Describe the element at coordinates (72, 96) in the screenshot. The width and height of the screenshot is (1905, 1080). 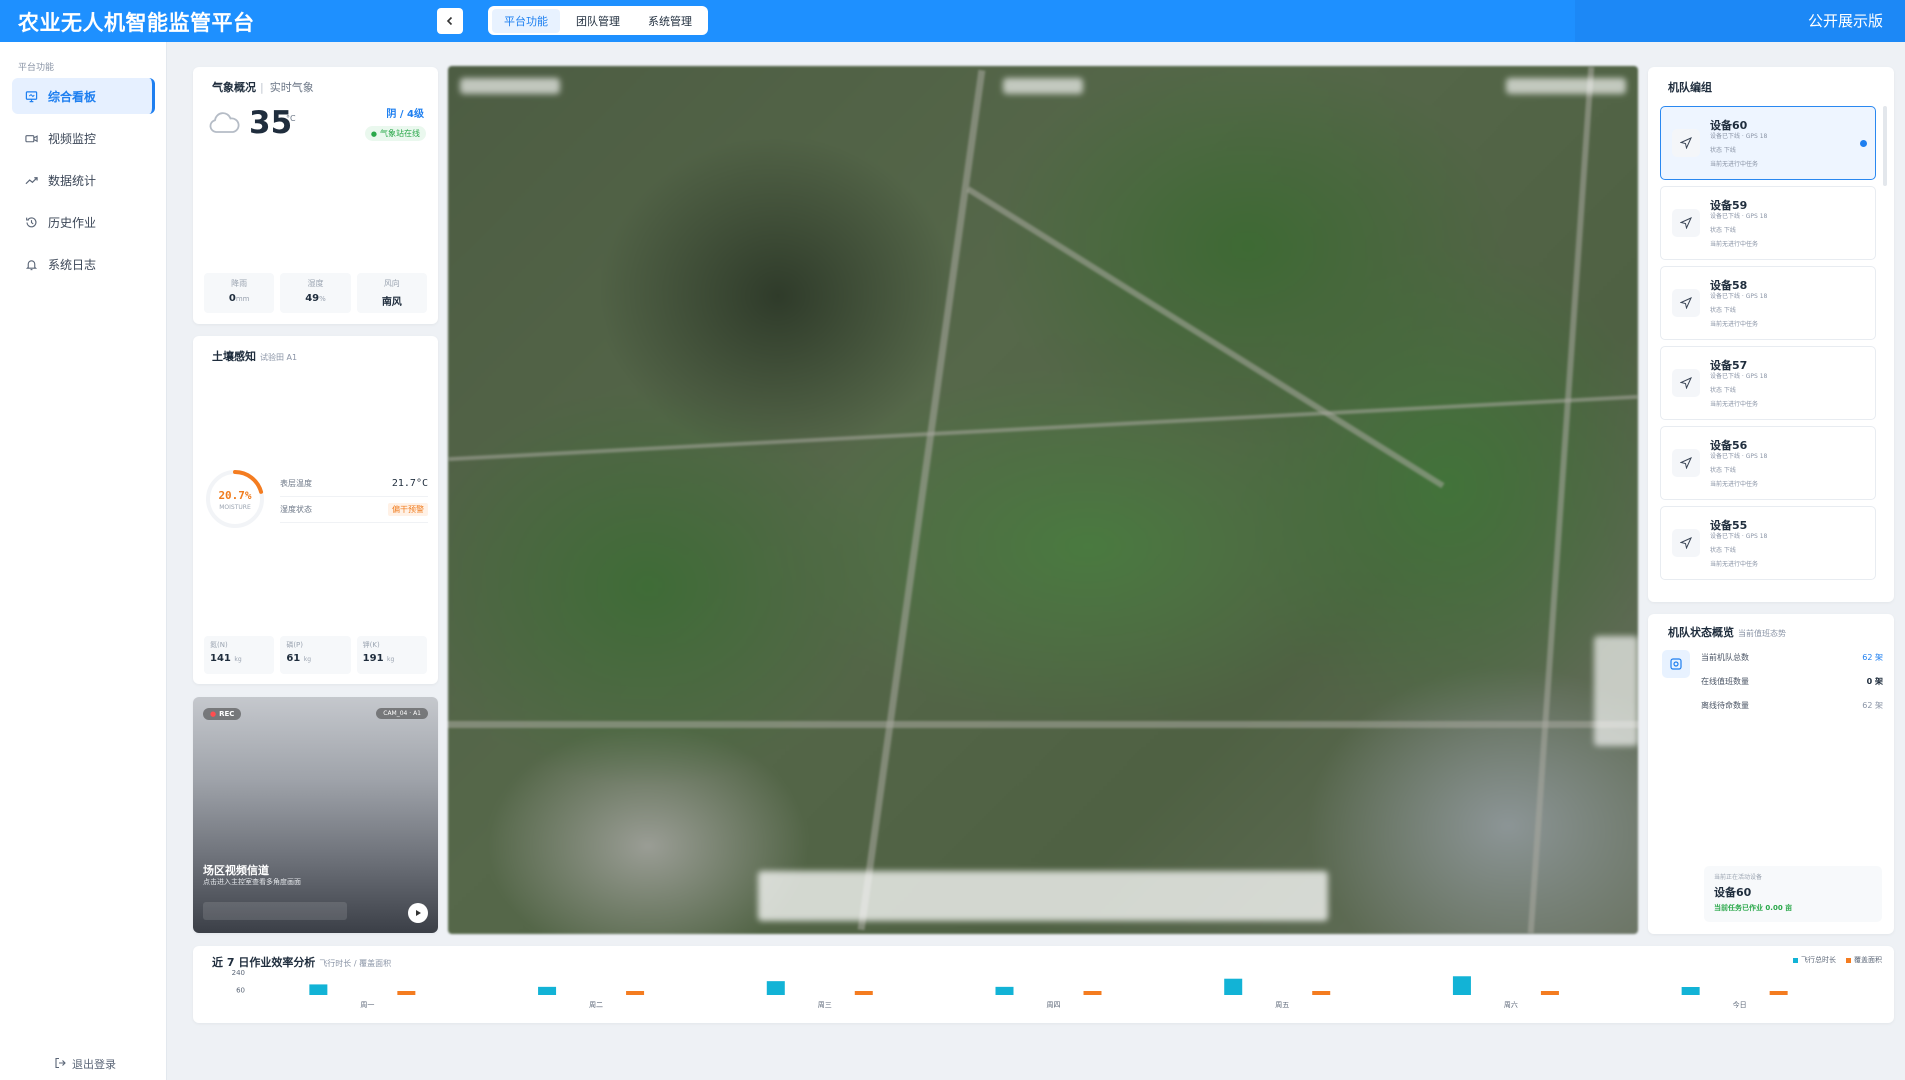
I see `sidebar-item-label: 综合看板` at that location.